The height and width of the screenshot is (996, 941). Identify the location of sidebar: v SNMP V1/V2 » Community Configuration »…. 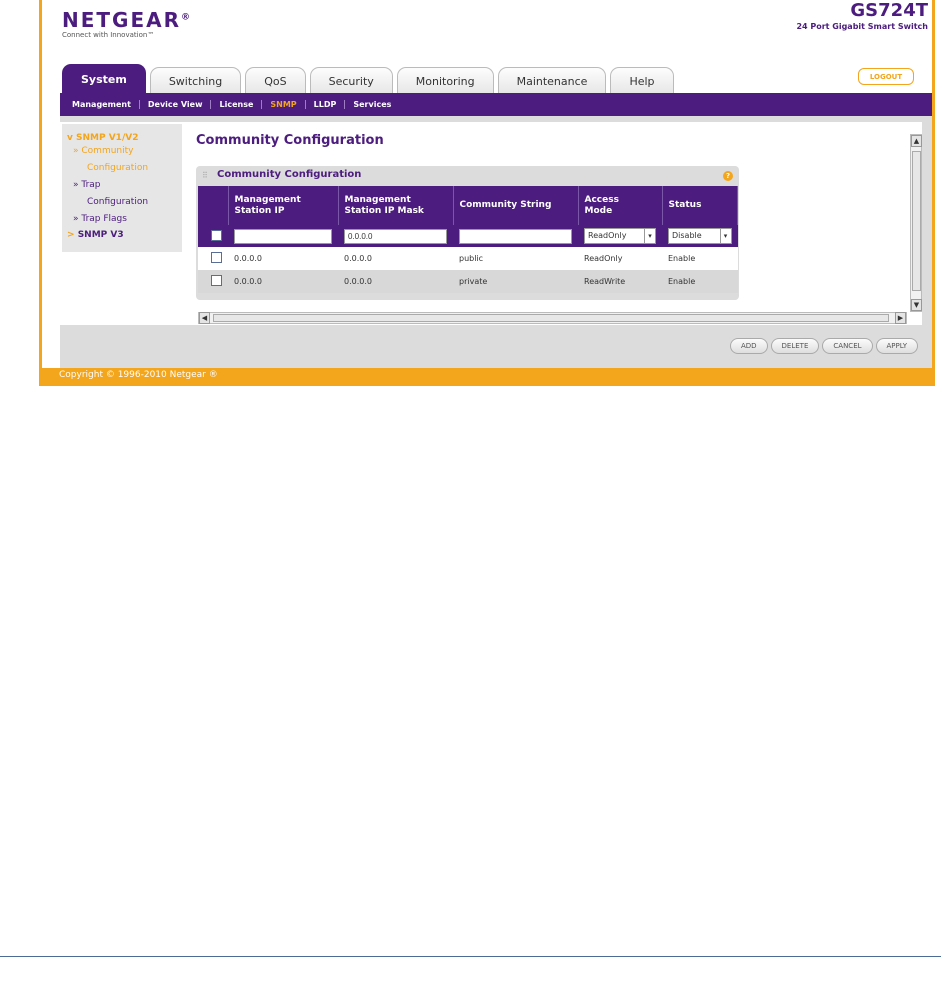
(122, 188).